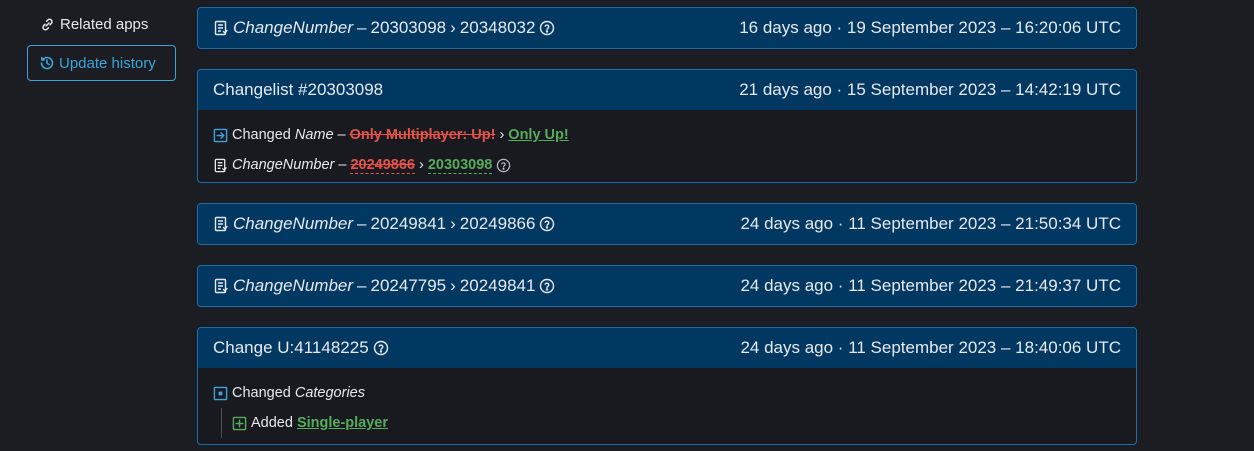 This screenshot has width=1254, height=451. Describe the element at coordinates (667, 393) in the screenshot. I see `change-row: Changed Categories` at that location.